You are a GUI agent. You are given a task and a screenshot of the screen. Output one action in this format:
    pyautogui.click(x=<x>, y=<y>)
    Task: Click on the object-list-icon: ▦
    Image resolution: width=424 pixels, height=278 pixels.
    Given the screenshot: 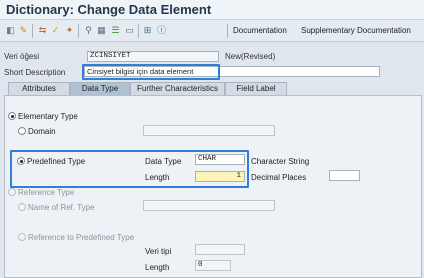 What is the action you would take?
    pyautogui.click(x=101, y=30)
    